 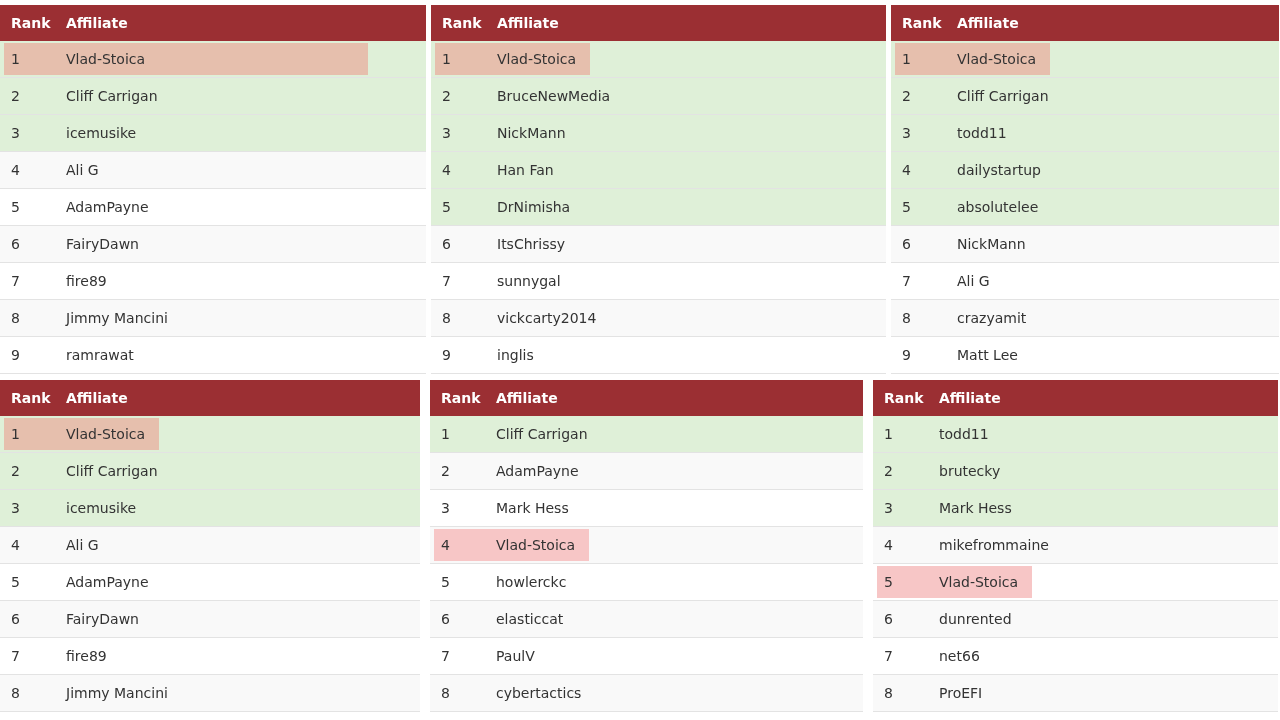 What do you see at coordinates (964, 434) in the screenshot?
I see `affiliate-cell: todd11` at bounding box center [964, 434].